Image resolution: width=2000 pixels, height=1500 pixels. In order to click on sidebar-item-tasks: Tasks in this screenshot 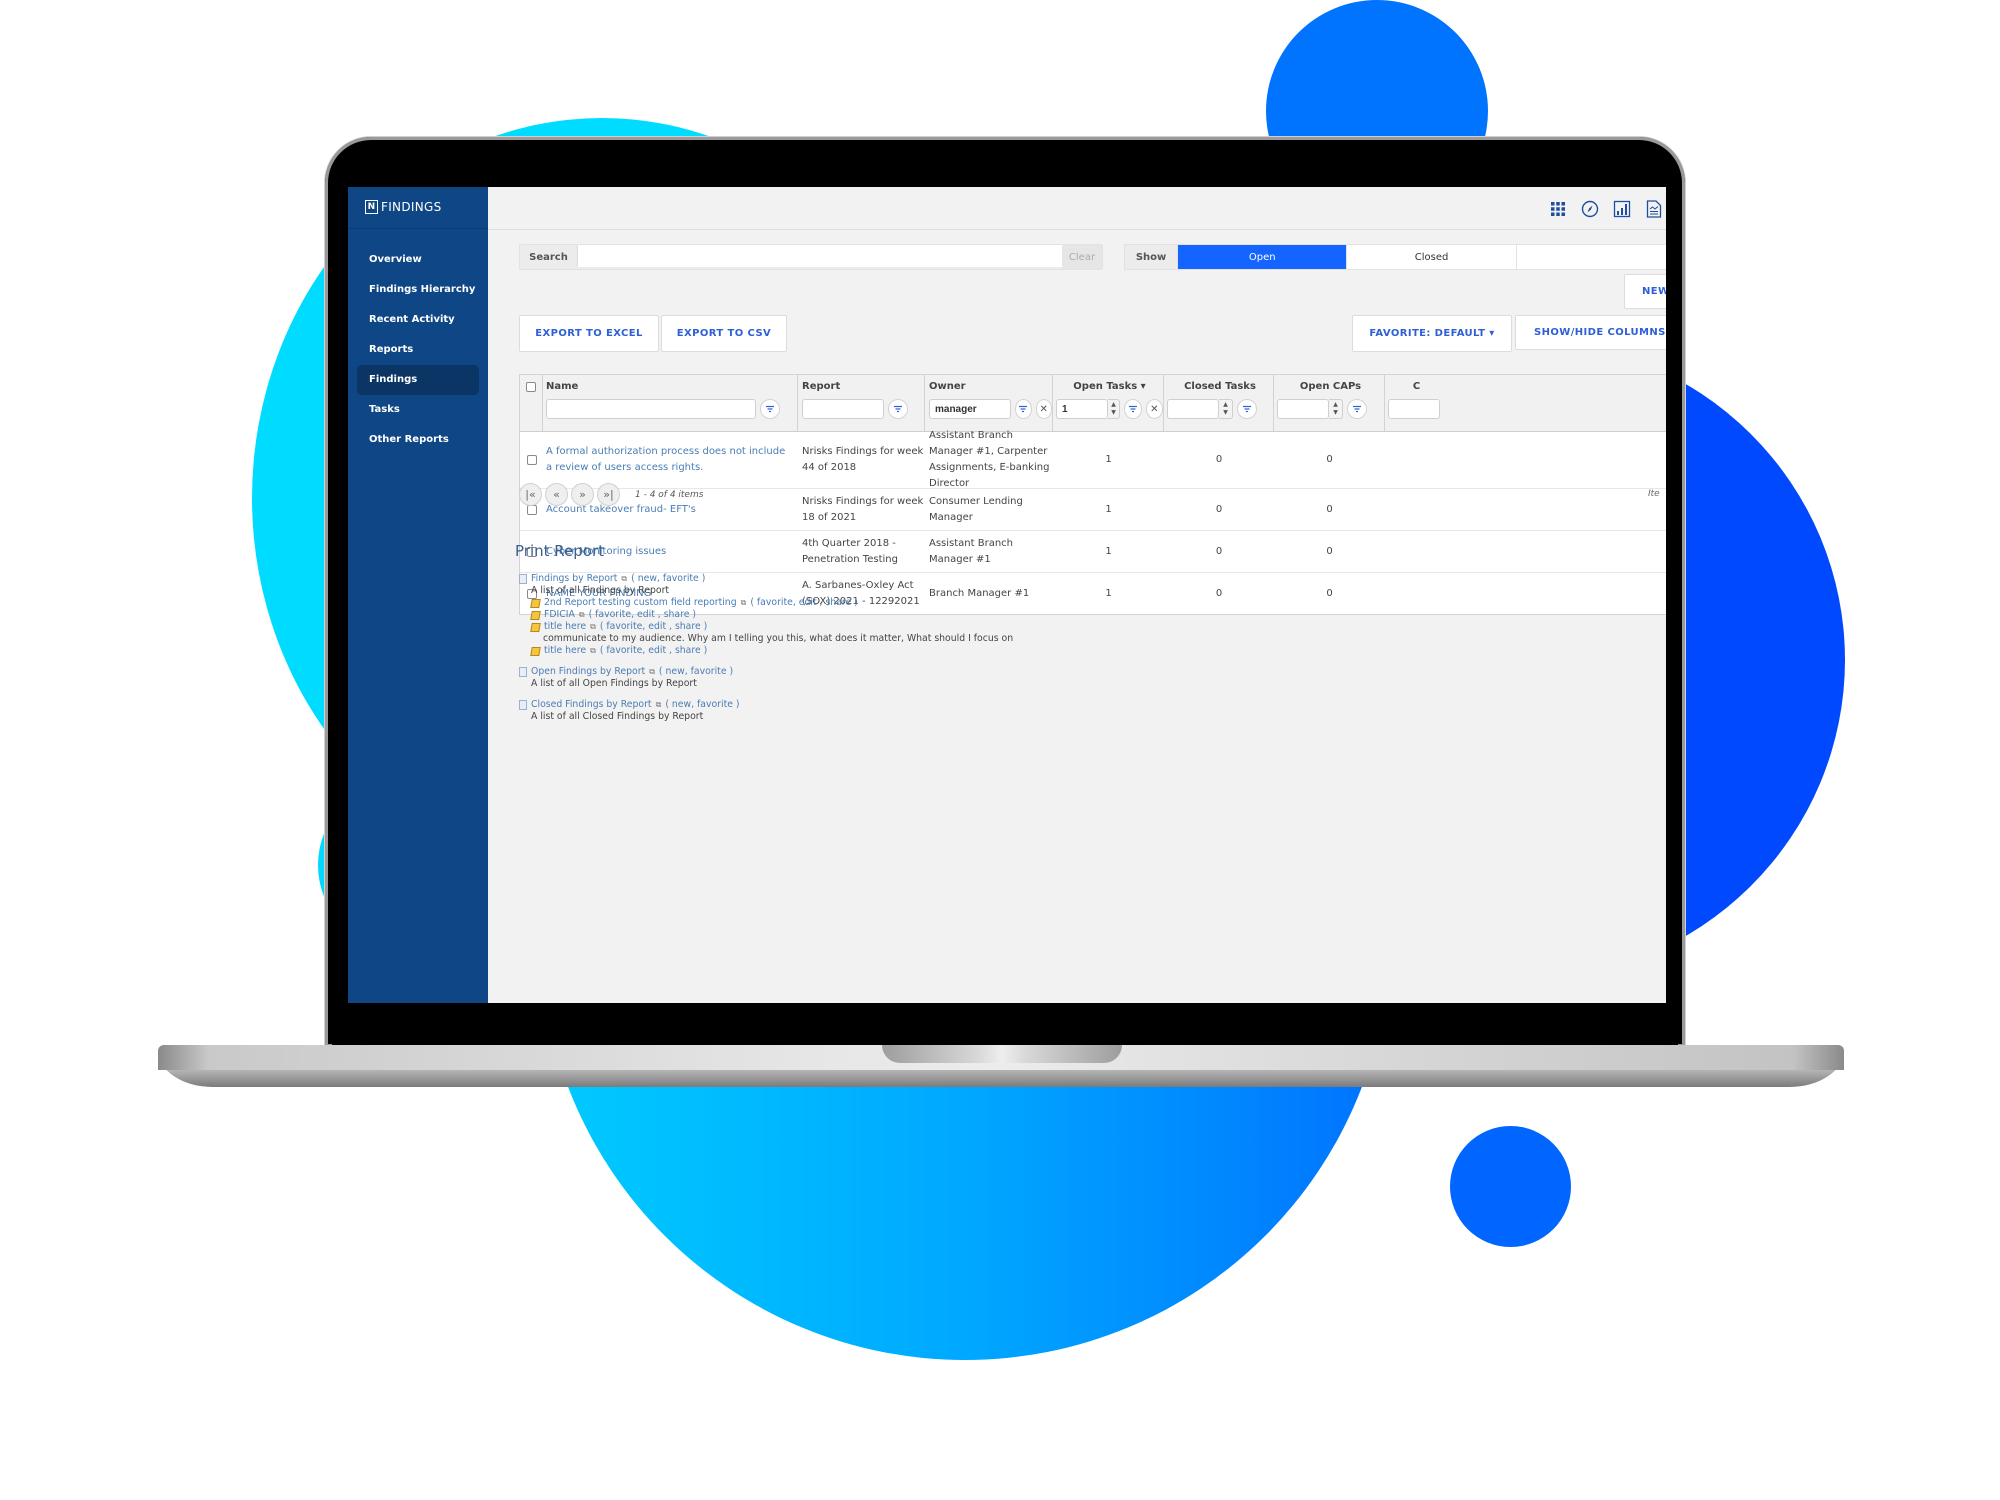, I will do `click(418, 410)`.